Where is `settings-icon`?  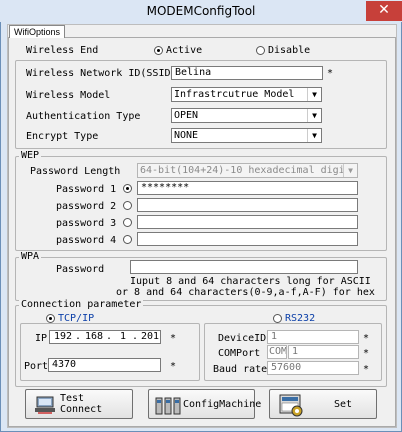 settings-icon is located at coordinates (291, 405).